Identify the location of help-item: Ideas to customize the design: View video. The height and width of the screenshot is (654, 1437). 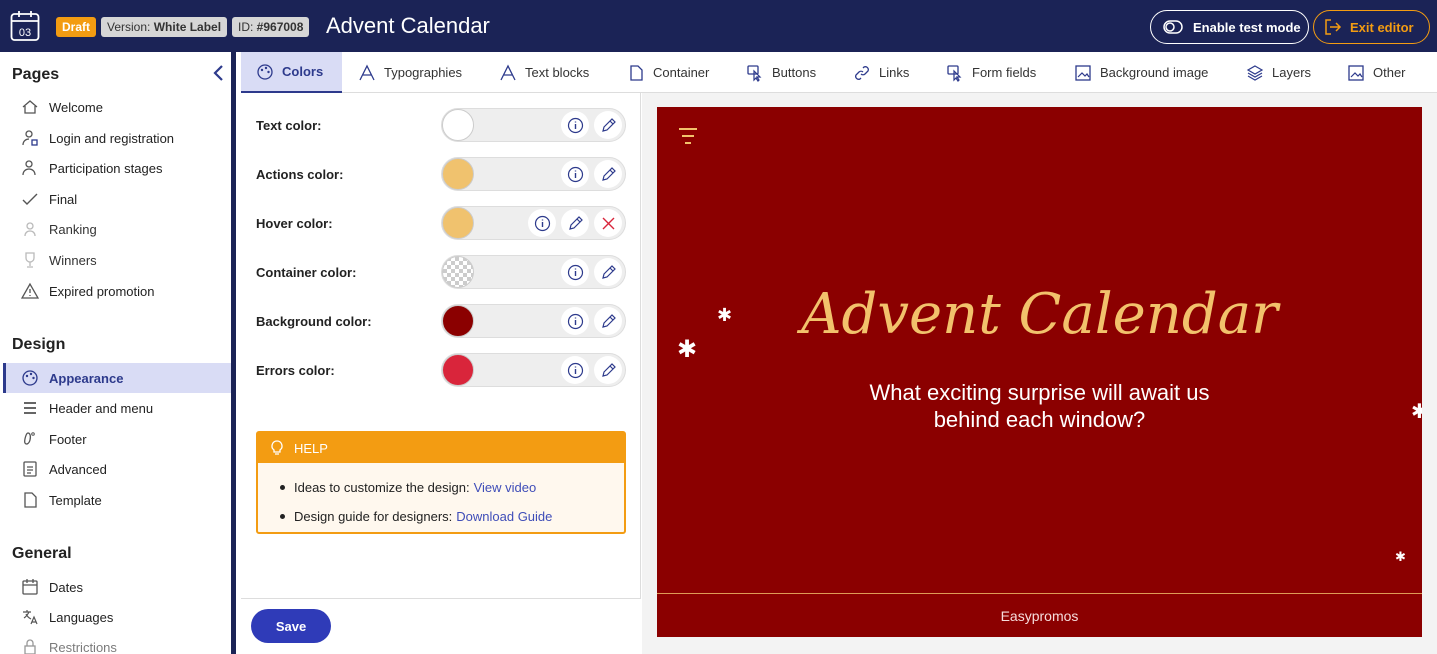
(452, 487).